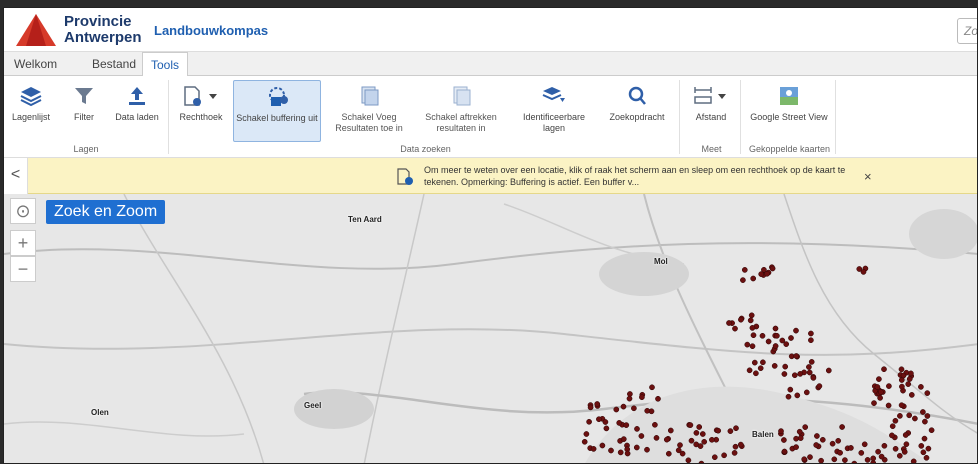  I want to click on app-title: Landbouwkompas, so click(211, 30).